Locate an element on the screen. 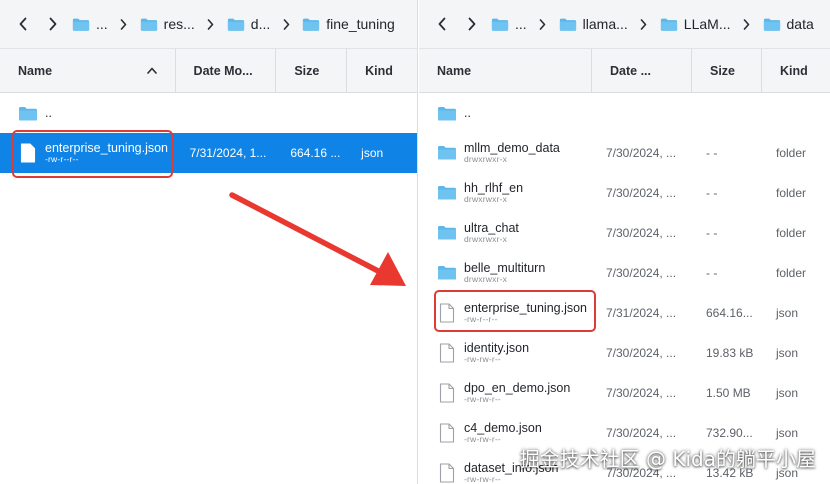 The height and width of the screenshot is (484, 830). file-name: mllm_demo_data is located at coordinates (512, 147).